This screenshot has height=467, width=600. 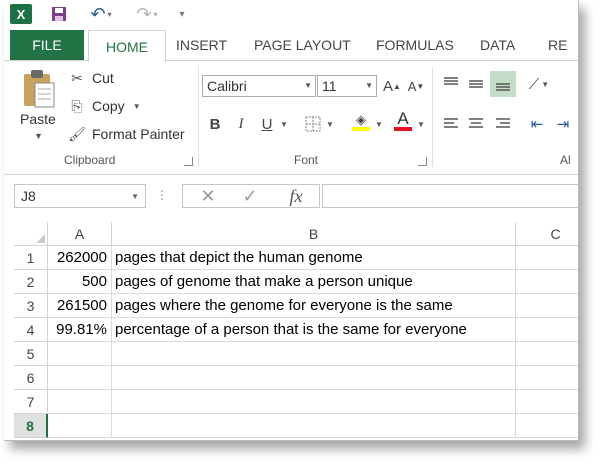 I want to click on formula-input, so click(x=450, y=196).